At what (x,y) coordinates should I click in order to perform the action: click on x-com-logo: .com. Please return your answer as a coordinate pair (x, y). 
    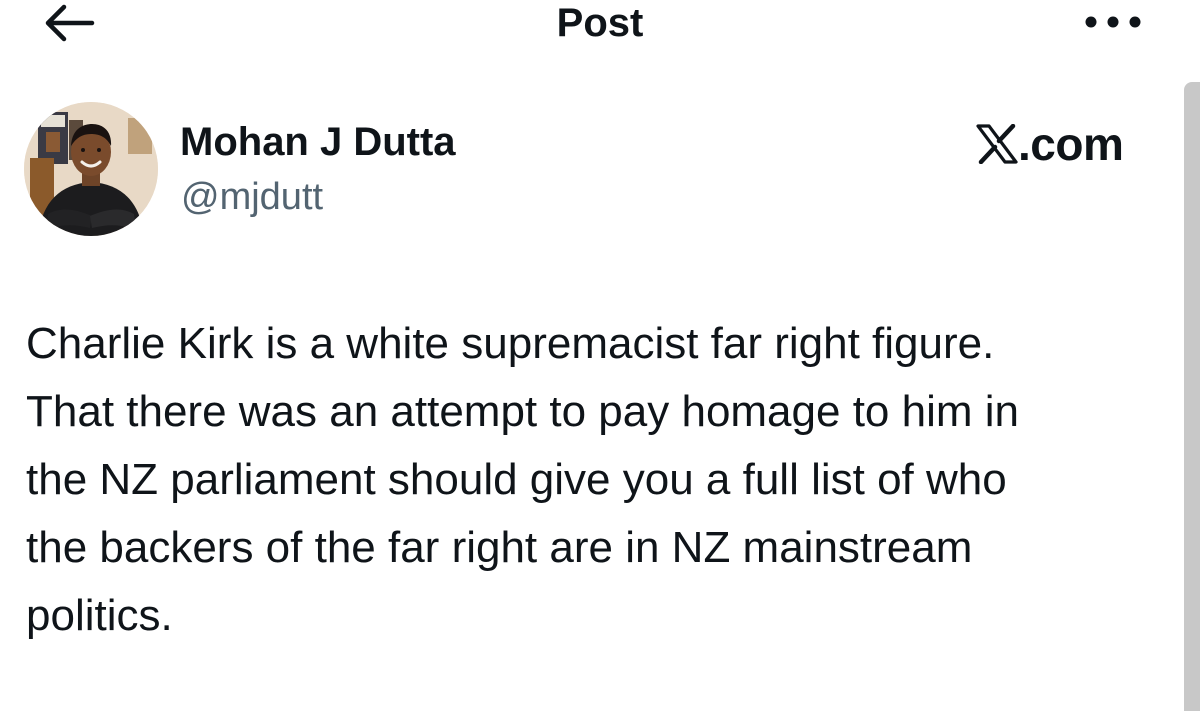
    Looking at the image, I should click on (1061, 144).